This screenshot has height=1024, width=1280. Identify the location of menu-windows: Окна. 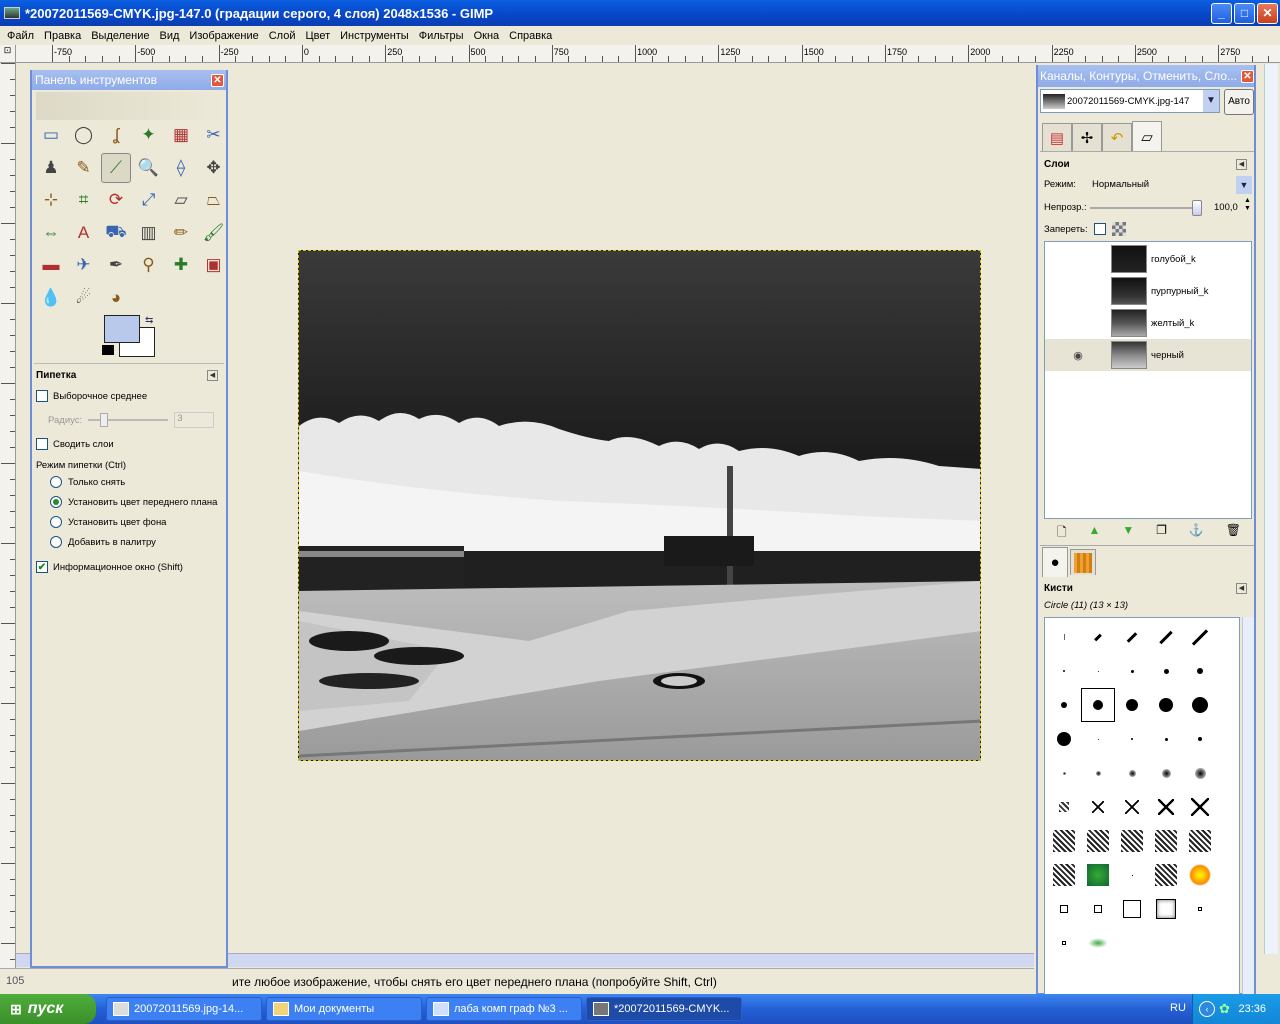
(487, 36).